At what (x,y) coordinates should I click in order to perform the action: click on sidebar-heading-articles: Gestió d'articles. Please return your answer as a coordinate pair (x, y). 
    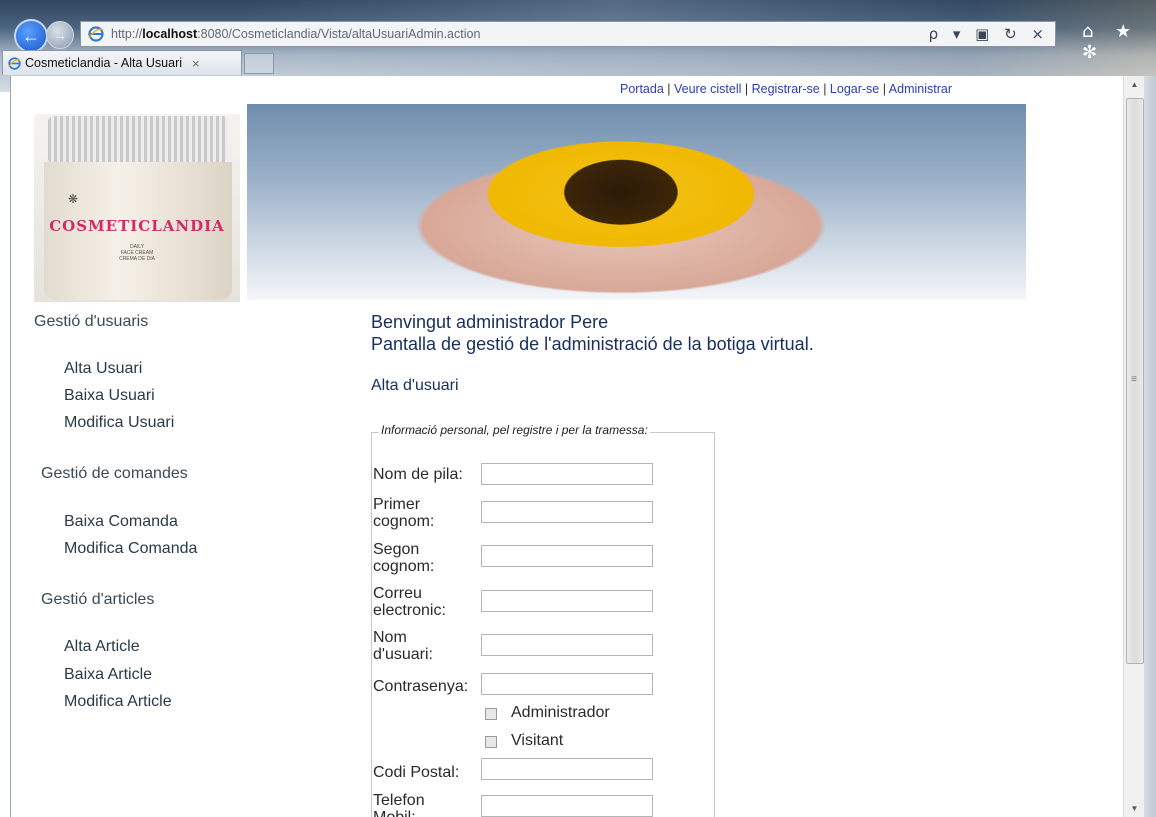
    Looking at the image, I should click on (98, 599).